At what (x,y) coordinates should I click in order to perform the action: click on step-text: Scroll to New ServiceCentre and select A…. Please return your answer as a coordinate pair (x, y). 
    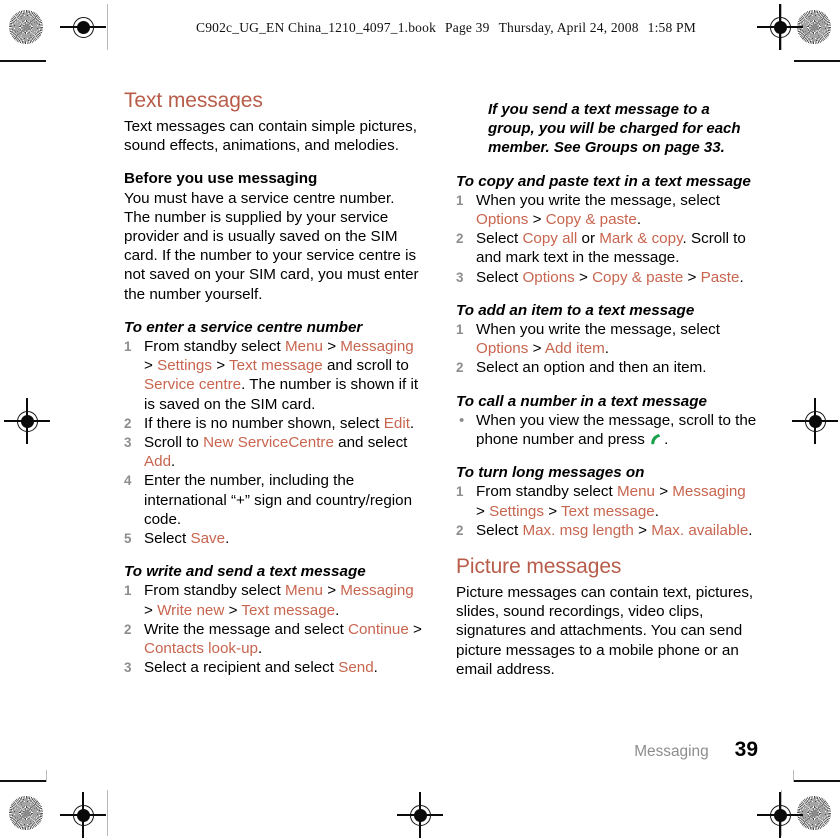
    Looking at the image, I should click on (275, 452).